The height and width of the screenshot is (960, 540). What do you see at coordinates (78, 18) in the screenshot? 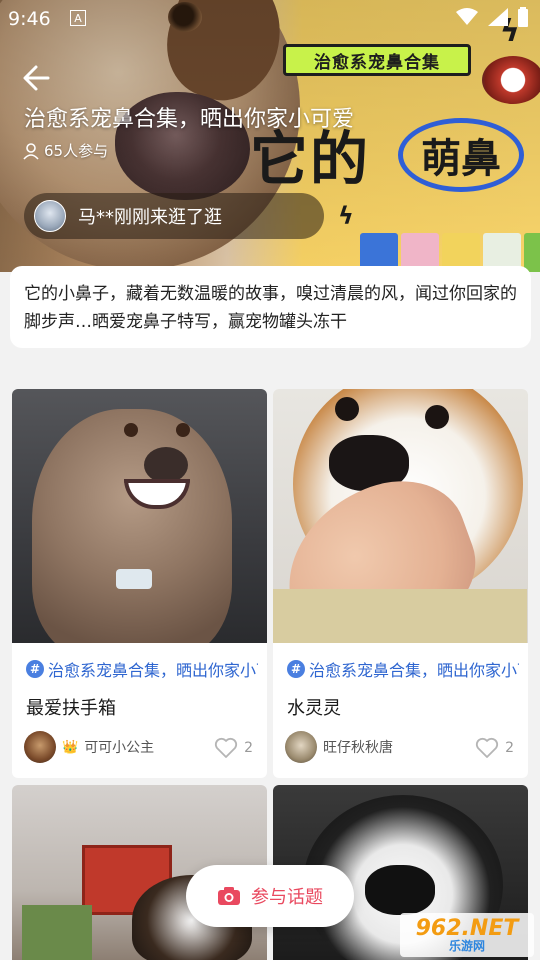
I see `notification-icon: A` at bounding box center [78, 18].